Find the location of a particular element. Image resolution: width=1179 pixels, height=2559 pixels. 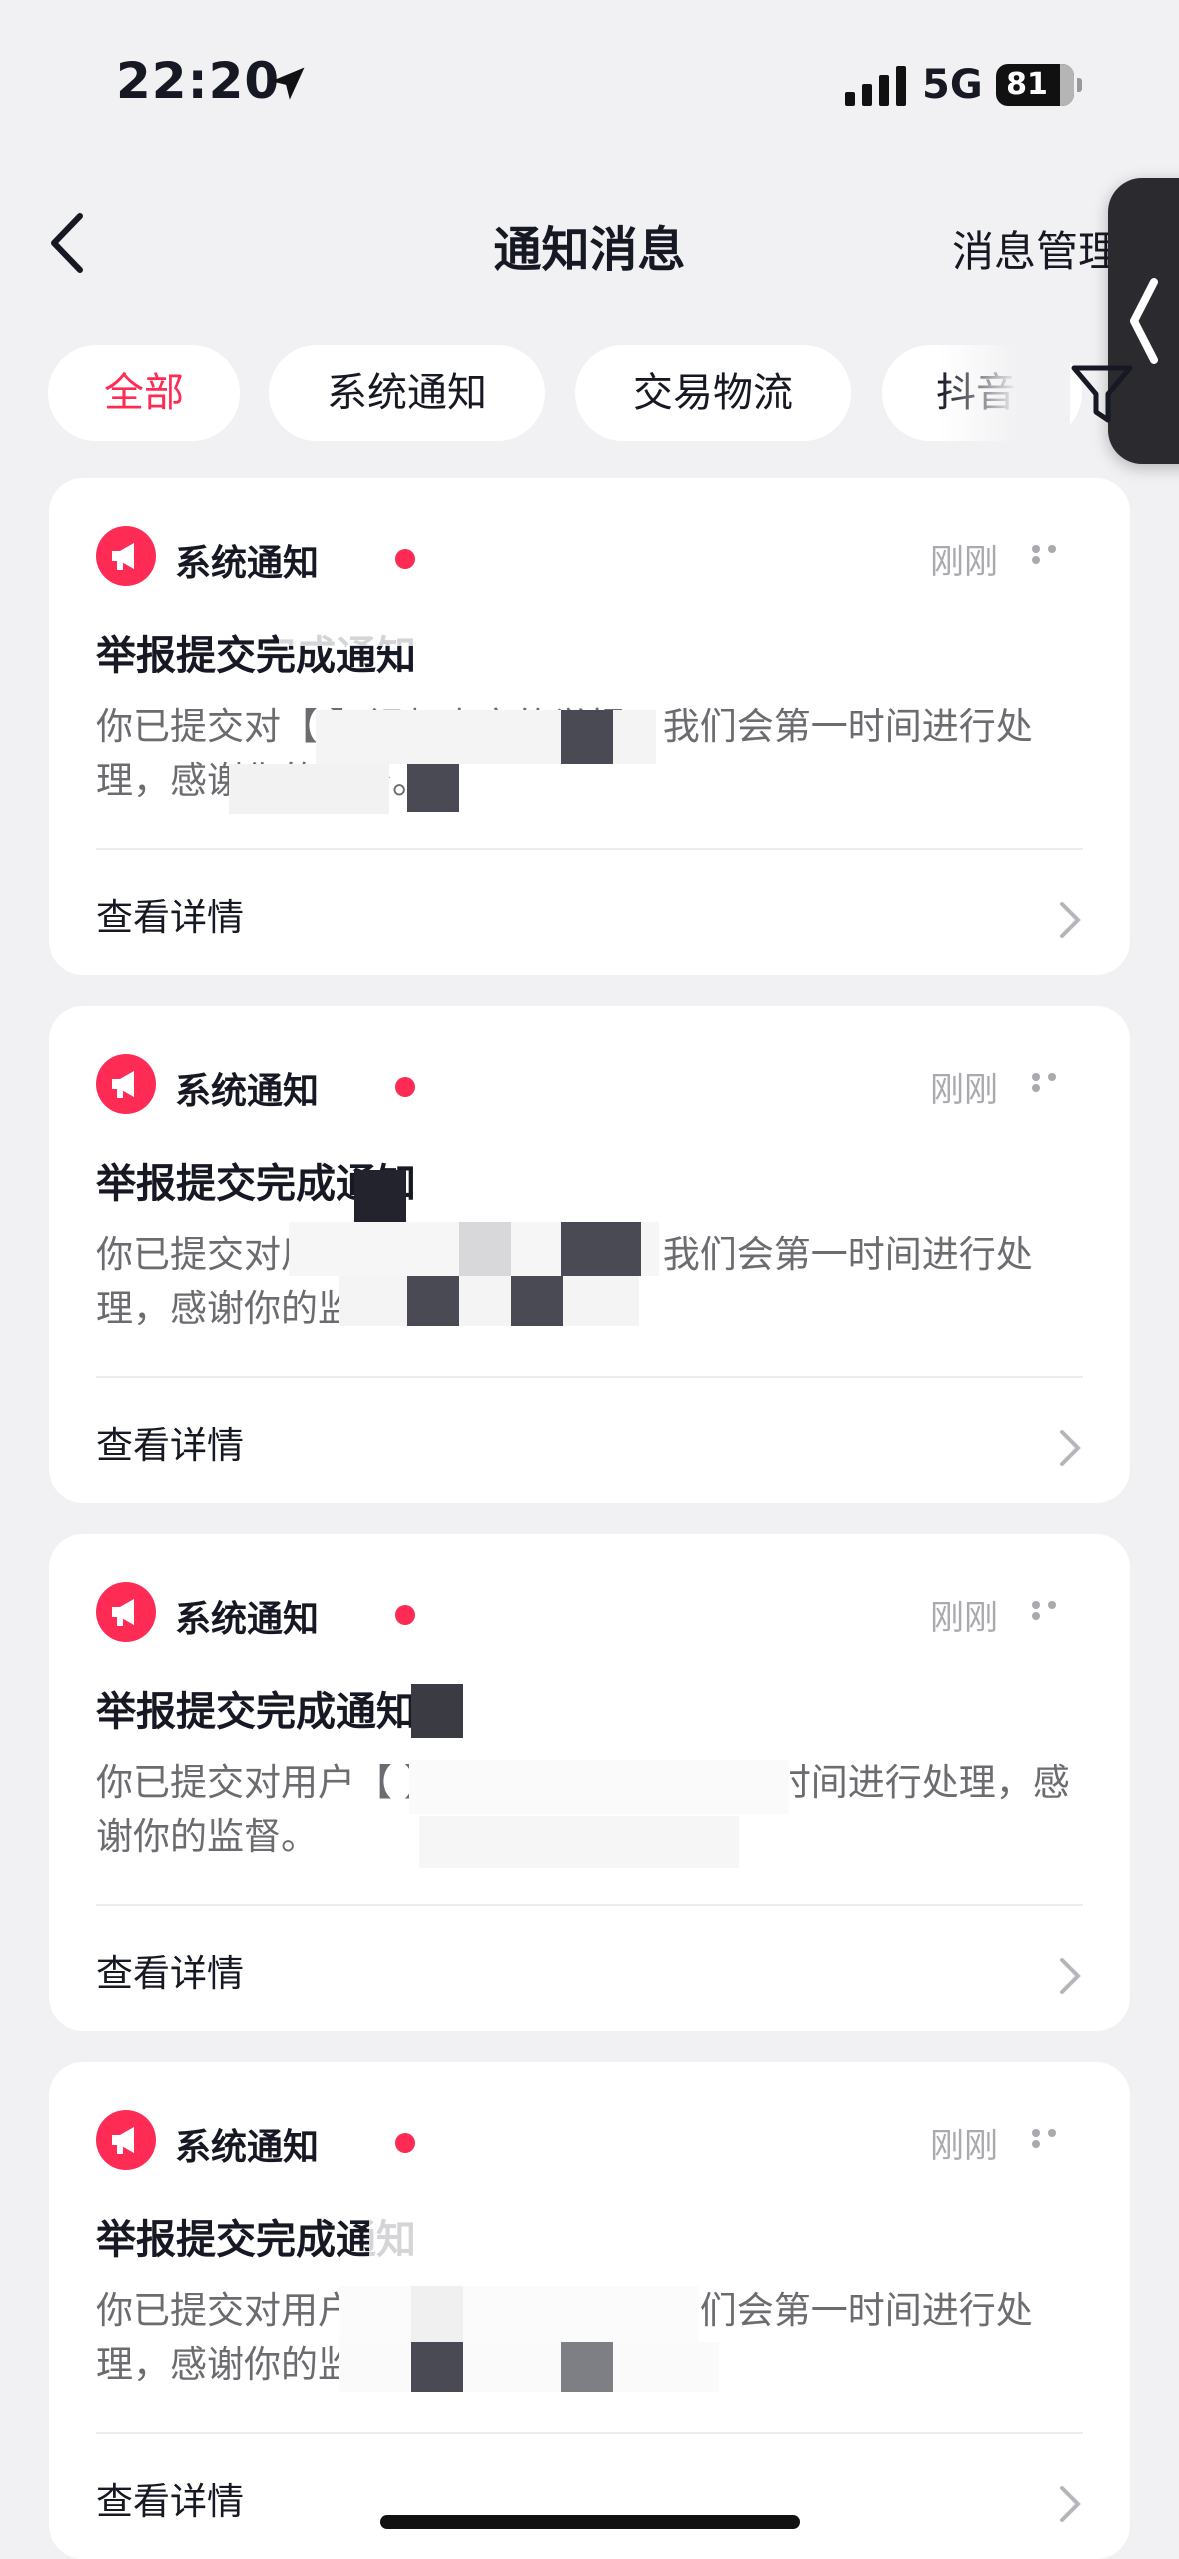

battery-icon: 81 is located at coordinates (1039, 85).